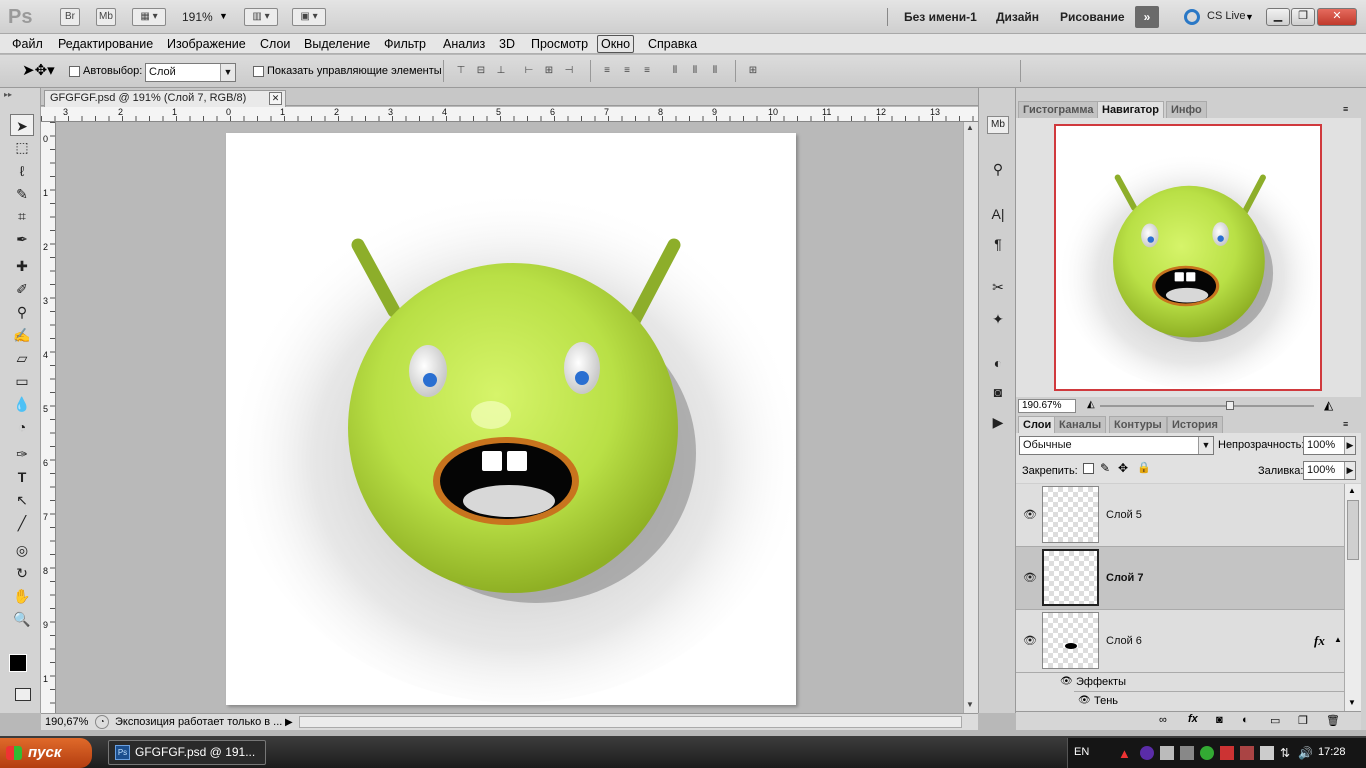 The image size is (1366, 768). Describe the element at coordinates (22, 427) in the screenshot. I see `dodge-tool-icon: ◔` at that location.